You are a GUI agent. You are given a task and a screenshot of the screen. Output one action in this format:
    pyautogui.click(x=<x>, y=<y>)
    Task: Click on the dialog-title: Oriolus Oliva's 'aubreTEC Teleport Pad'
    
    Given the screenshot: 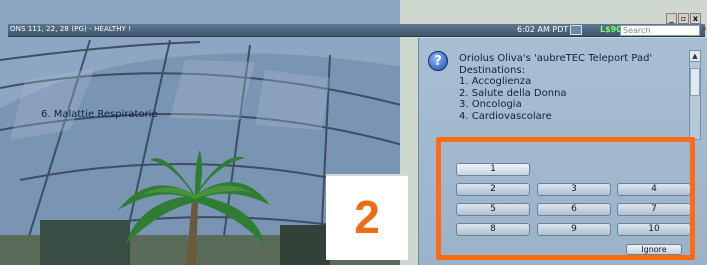 What is the action you would take?
    pyautogui.click(x=556, y=58)
    